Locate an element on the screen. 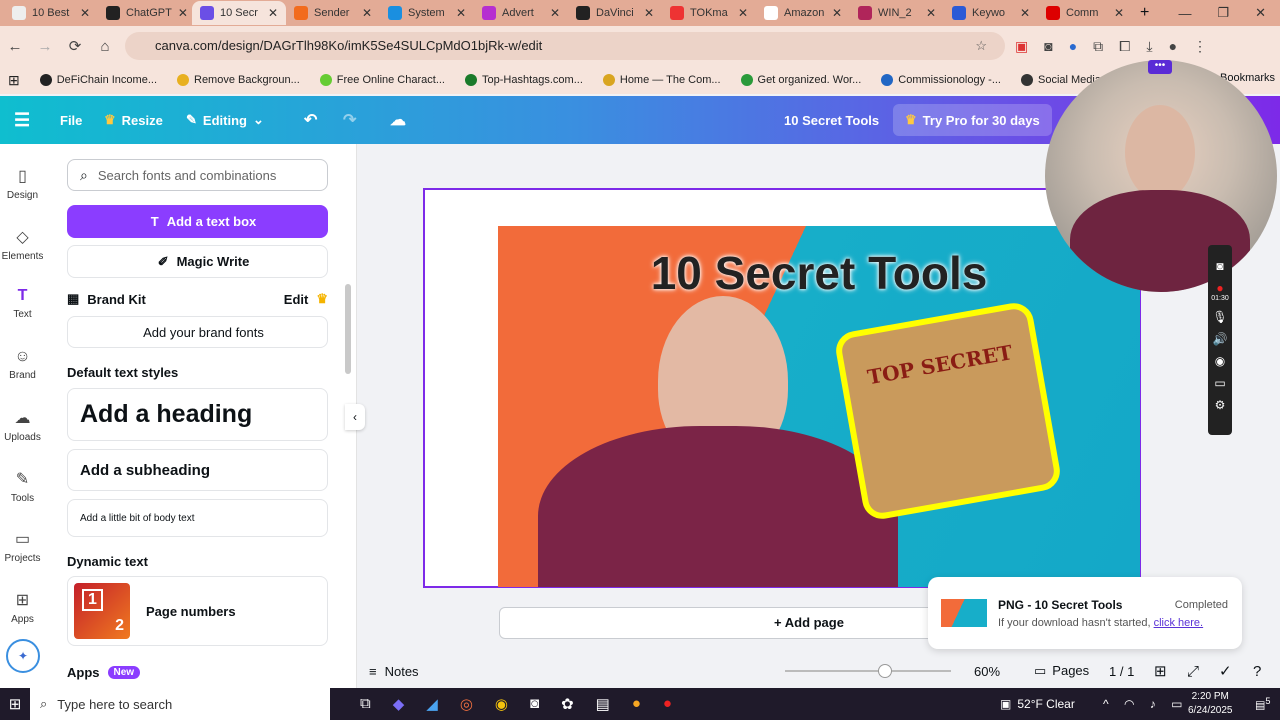  screen-icon: ▭ is located at coordinates (1219, 383).